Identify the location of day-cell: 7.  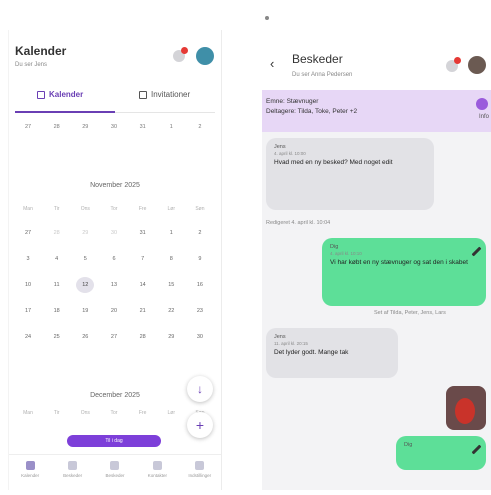
(143, 259).